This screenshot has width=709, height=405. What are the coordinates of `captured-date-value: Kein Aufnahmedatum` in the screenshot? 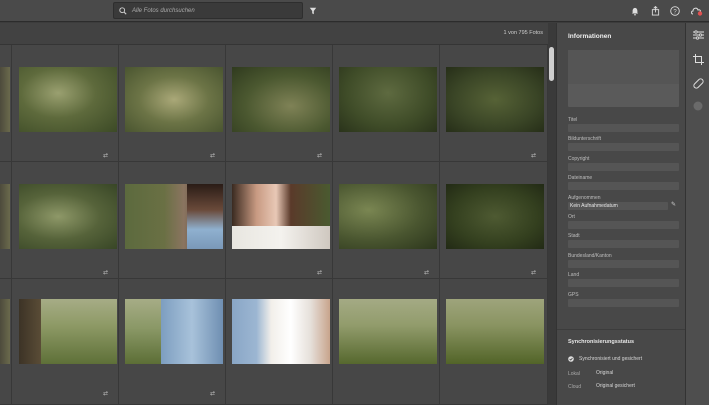 It's located at (594, 206).